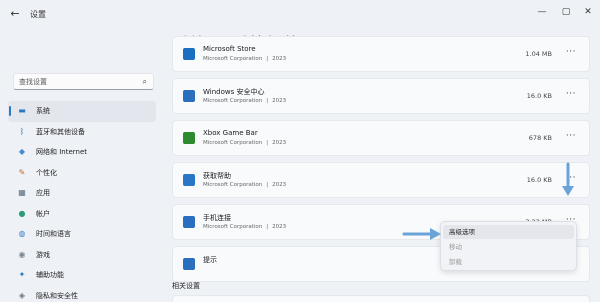 This screenshot has width=600, height=302. I want to click on sidebar-item-label: 辅助功能, so click(50, 275).